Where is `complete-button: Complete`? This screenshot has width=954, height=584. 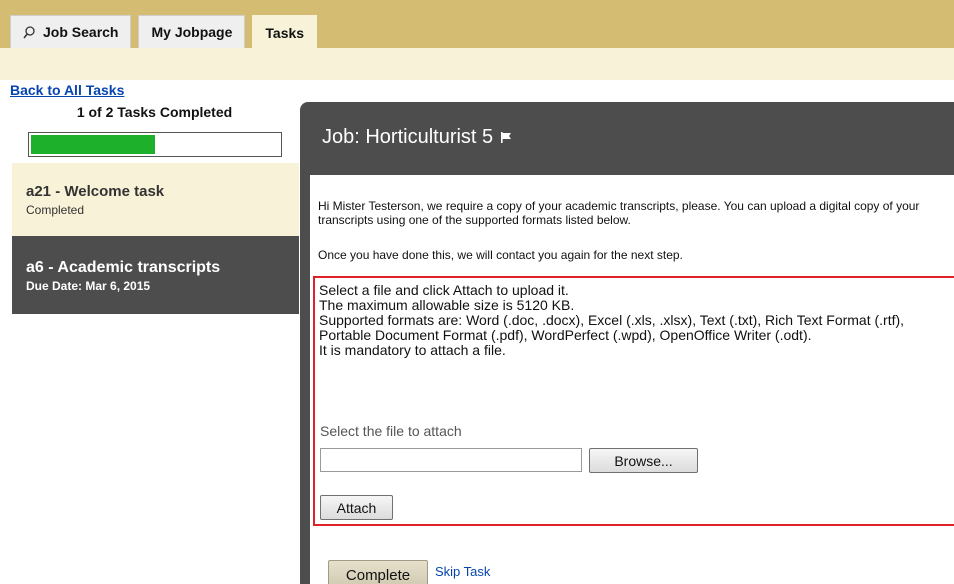
complete-button: Complete is located at coordinates (378, 572).